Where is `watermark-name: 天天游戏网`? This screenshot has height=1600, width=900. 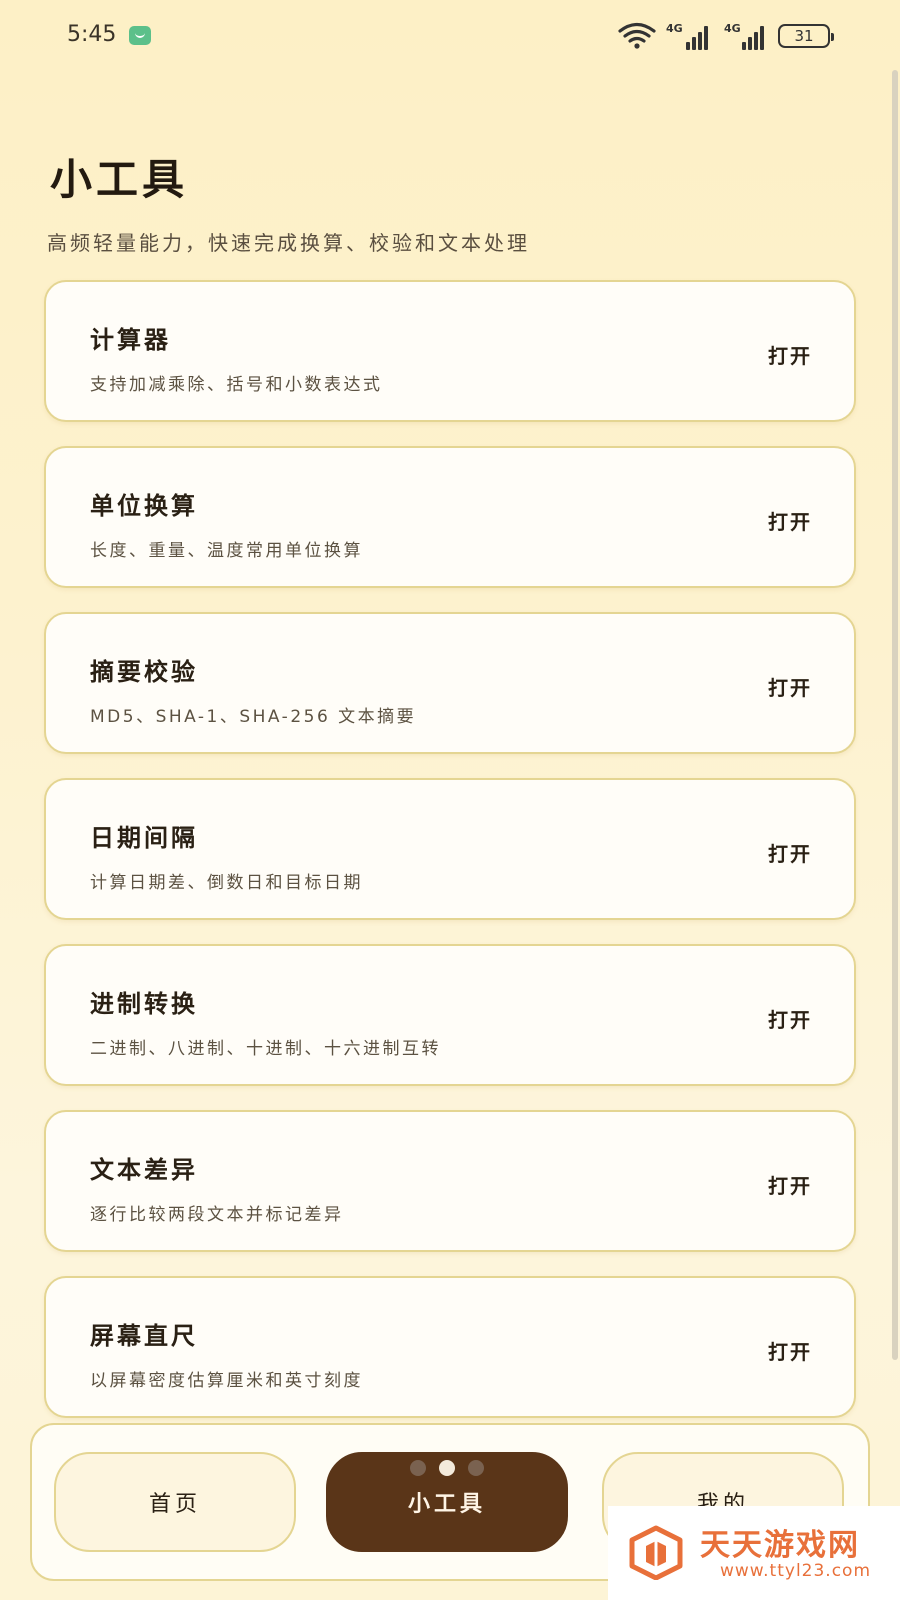 watermark-name: 天天游戏网 is located at coordinates (780, 1545).